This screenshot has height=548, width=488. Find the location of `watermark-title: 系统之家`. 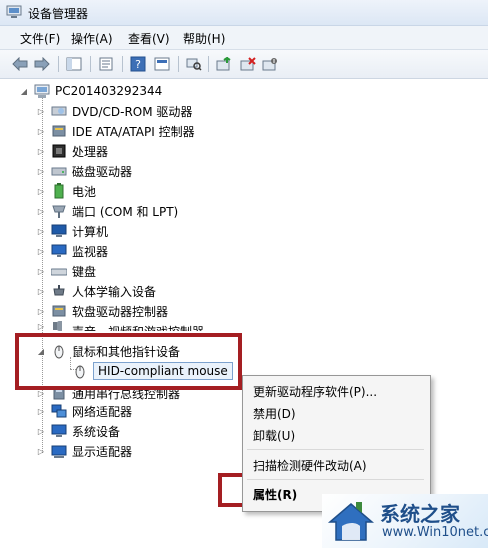

watermark-title: 系统之家 is located at coordinates (420, 514).